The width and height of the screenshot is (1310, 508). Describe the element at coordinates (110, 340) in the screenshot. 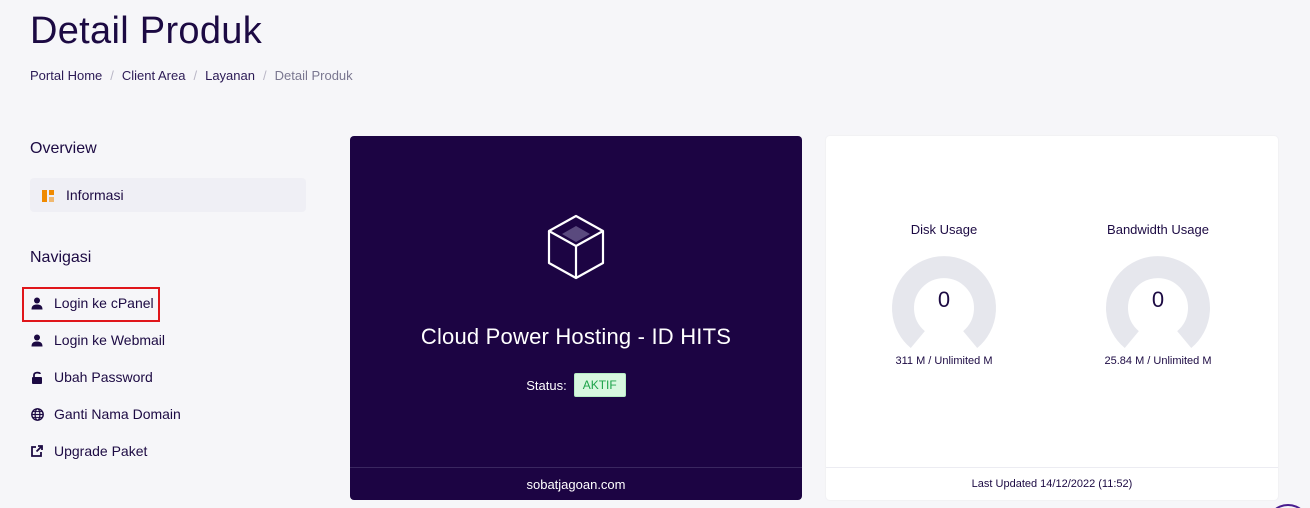

I see `nav-item-label: Login ke Webmail` at that location.